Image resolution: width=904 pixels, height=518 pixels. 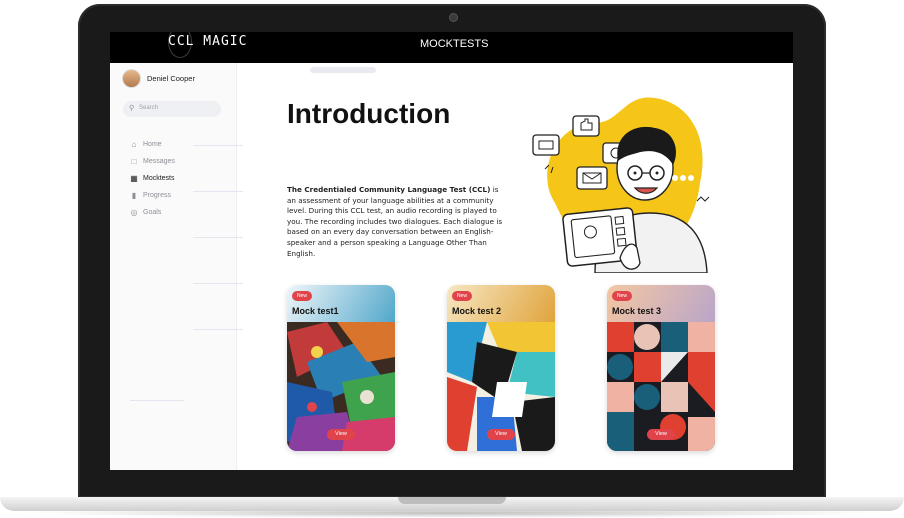 What do you see at coordinates (131, 78) in the screenshot?
I see `avatar` at bounding box center [131, 78].